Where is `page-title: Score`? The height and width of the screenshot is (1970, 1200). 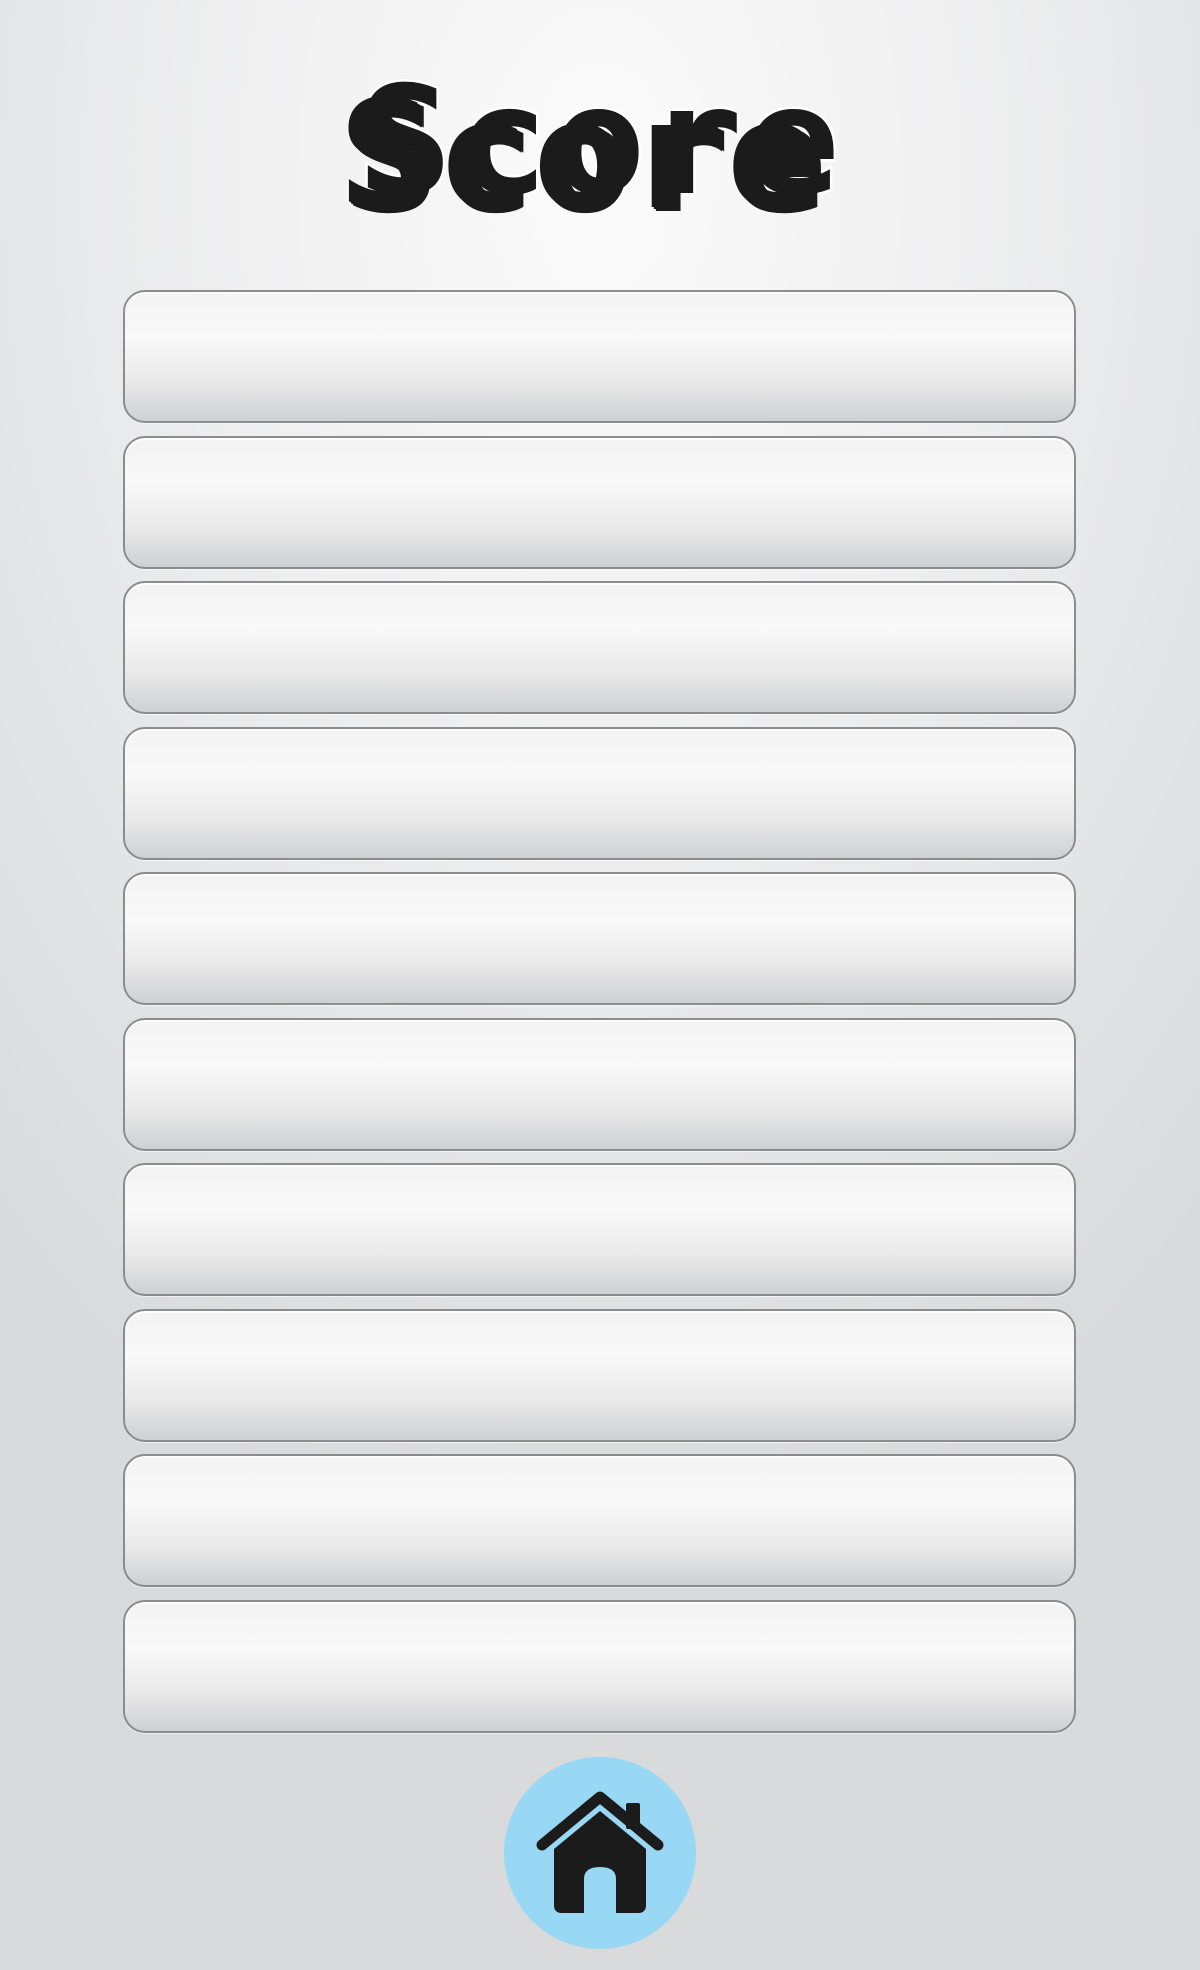 page-title: Score is located at coordinates (599, 142).